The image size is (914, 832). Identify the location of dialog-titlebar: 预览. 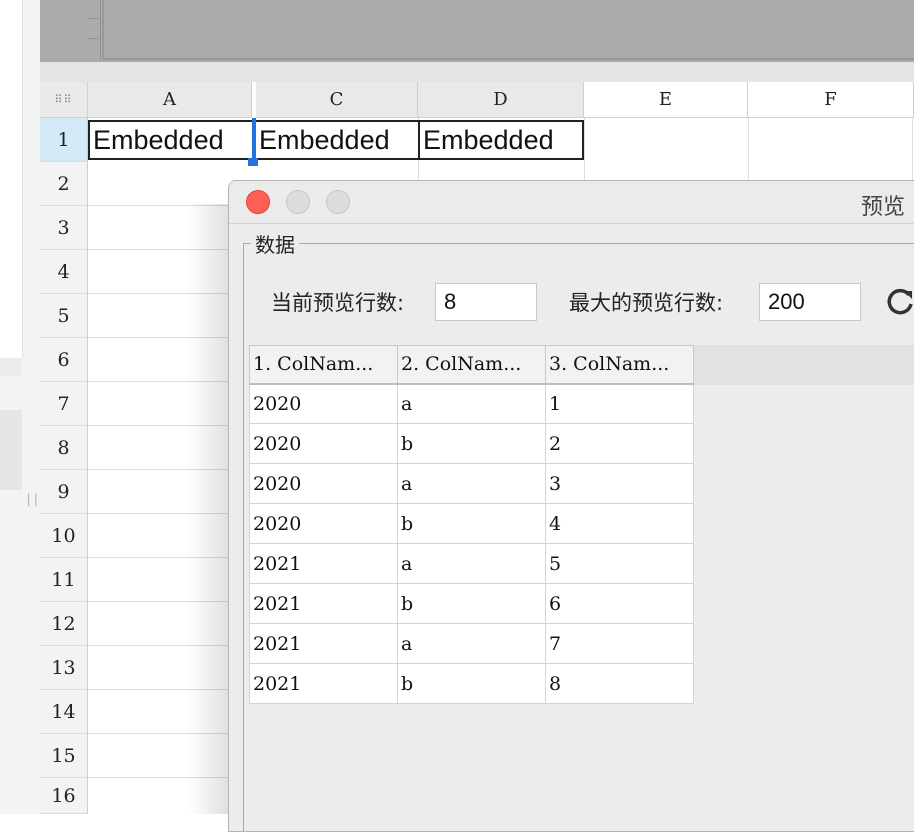
(571, 202).